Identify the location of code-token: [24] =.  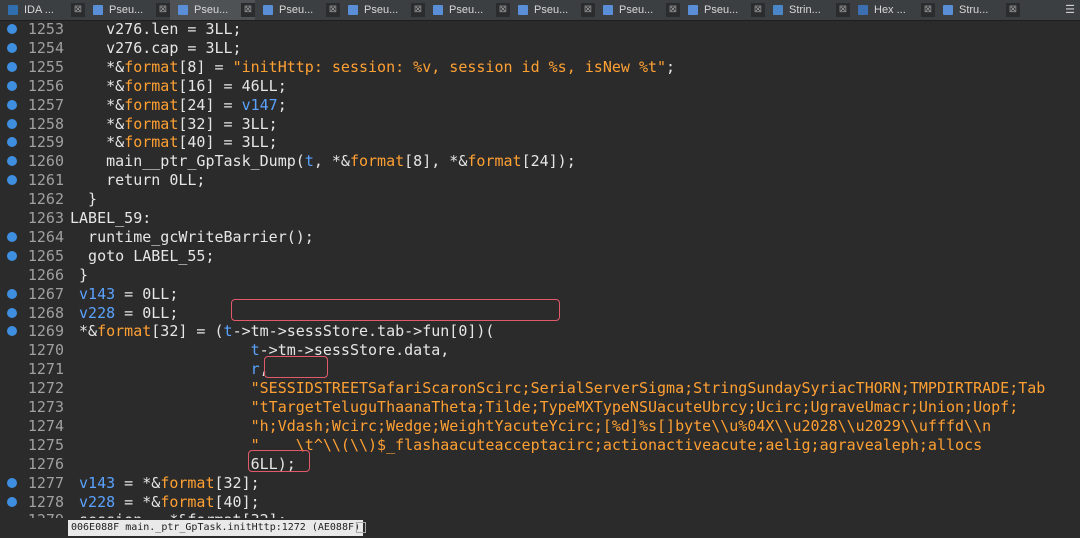
(210, 104).